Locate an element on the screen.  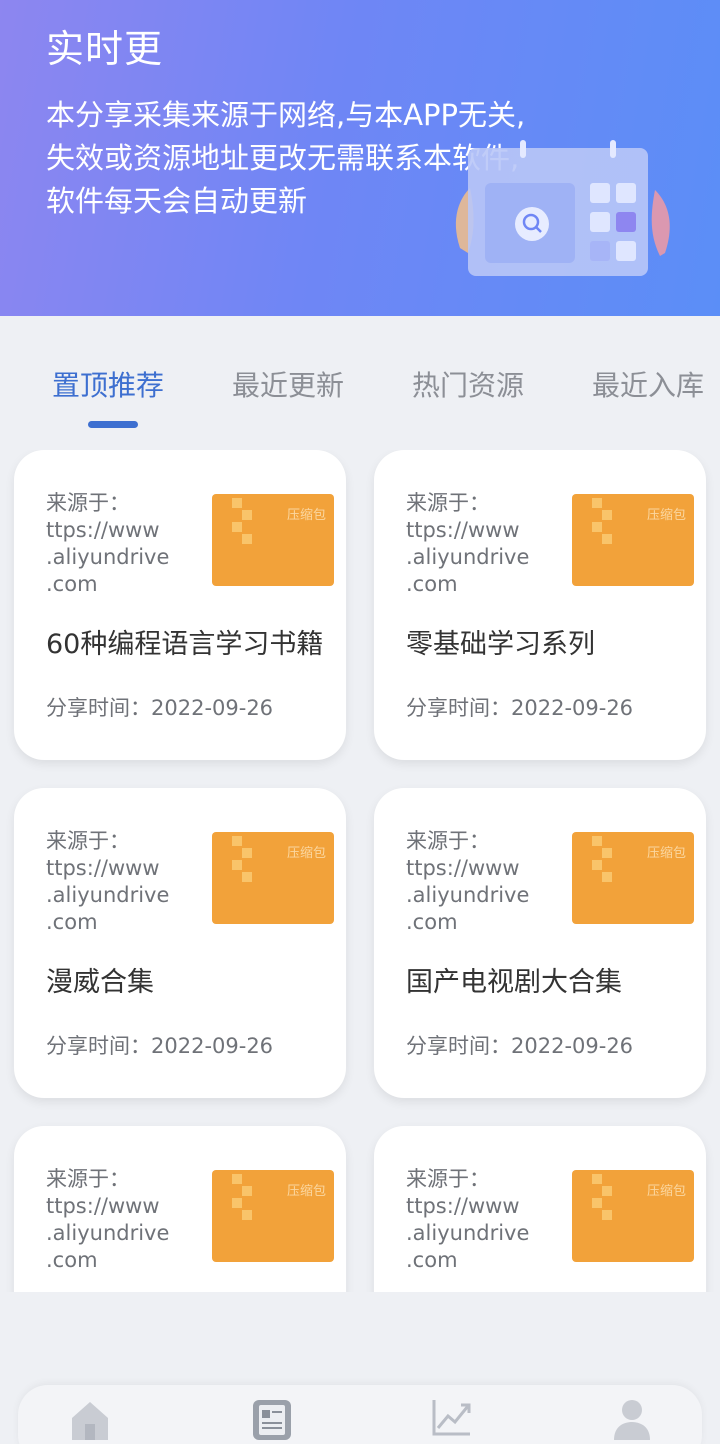
resource-title: 零基础学习系列 is located at coordinates (500, 644).